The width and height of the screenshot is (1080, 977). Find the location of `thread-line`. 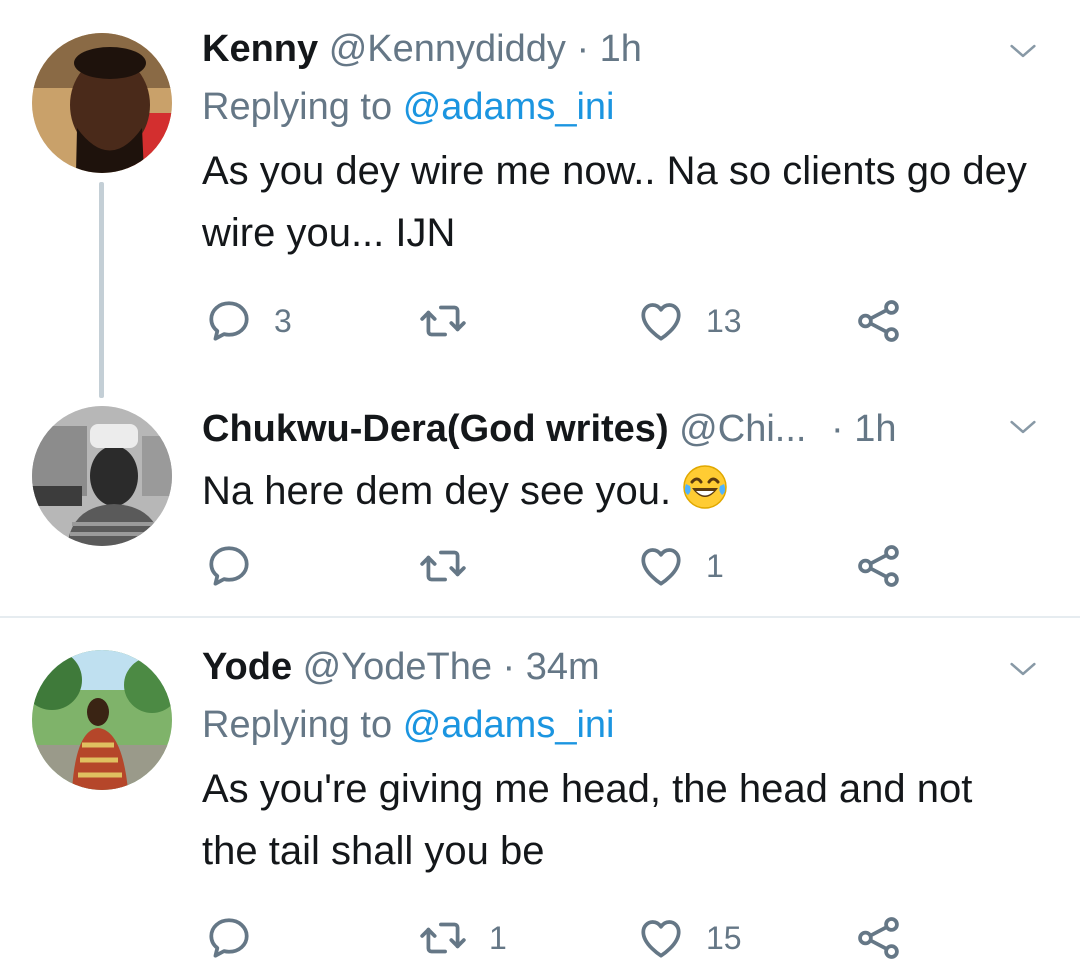

thread-line is located at coordinates (101, 290).